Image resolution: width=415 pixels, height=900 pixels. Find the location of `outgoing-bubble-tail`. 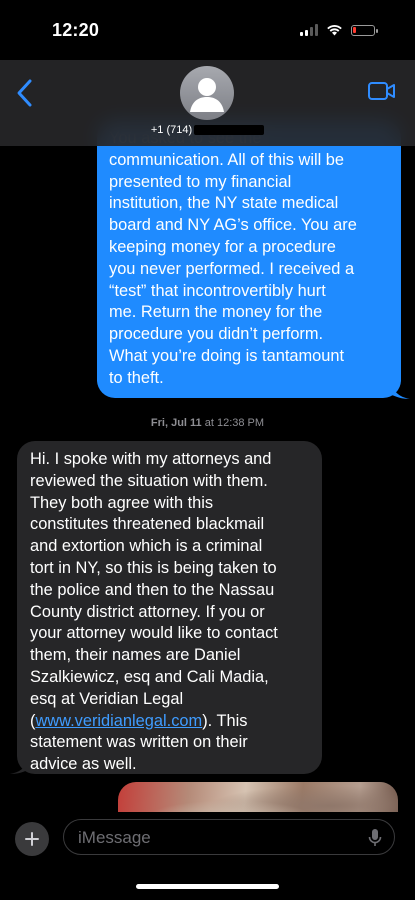

outgoing-bubble-tail is located at coordinates (400, 389).